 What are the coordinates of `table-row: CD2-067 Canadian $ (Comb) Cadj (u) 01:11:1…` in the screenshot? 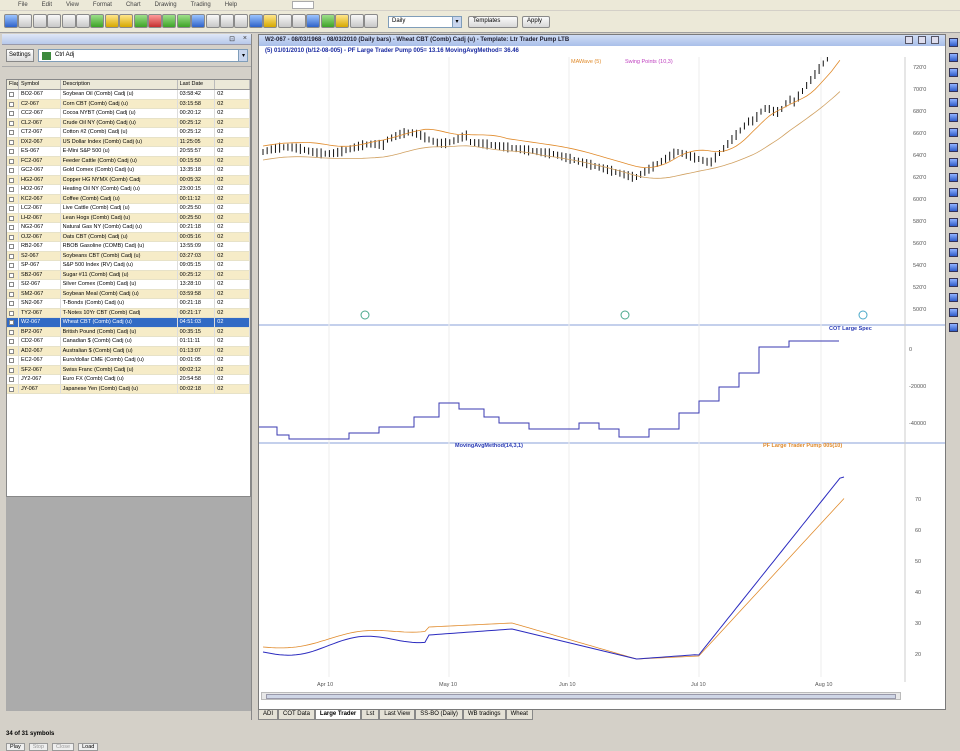 It's located at (128, 342).